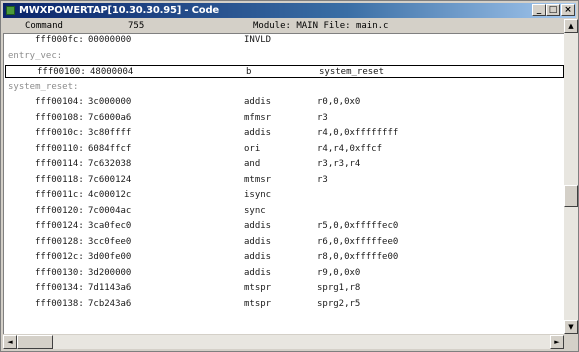  I want to click on address-cell: fff0012c:, so click(59, 257).